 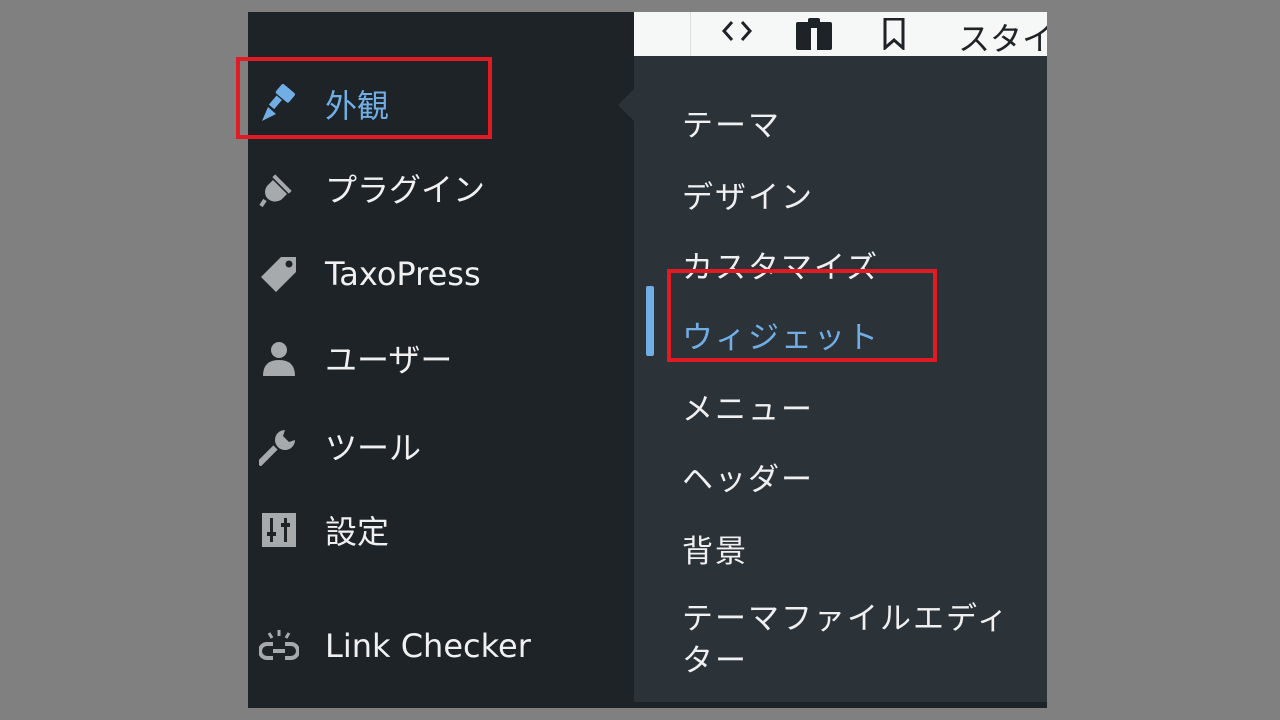 What do you see at coordinates (279, 104) in the screenshot?
I see `paintbrush-icon` at bounding box center [279, 104].